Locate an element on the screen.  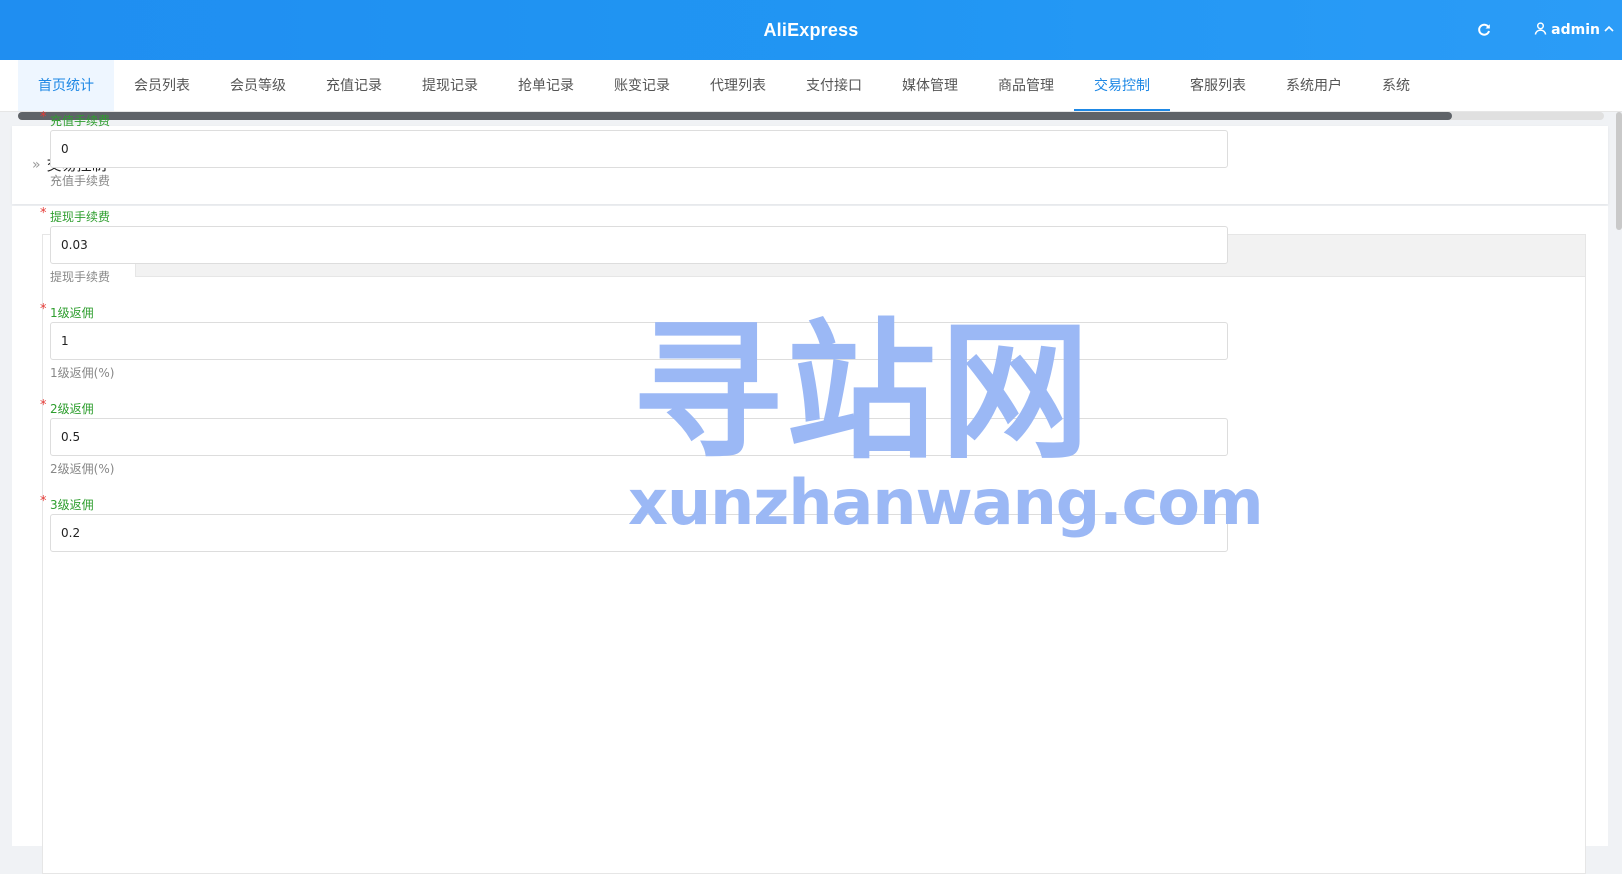
field-label: * 提现手续费 is located at coordinates (640, 216).